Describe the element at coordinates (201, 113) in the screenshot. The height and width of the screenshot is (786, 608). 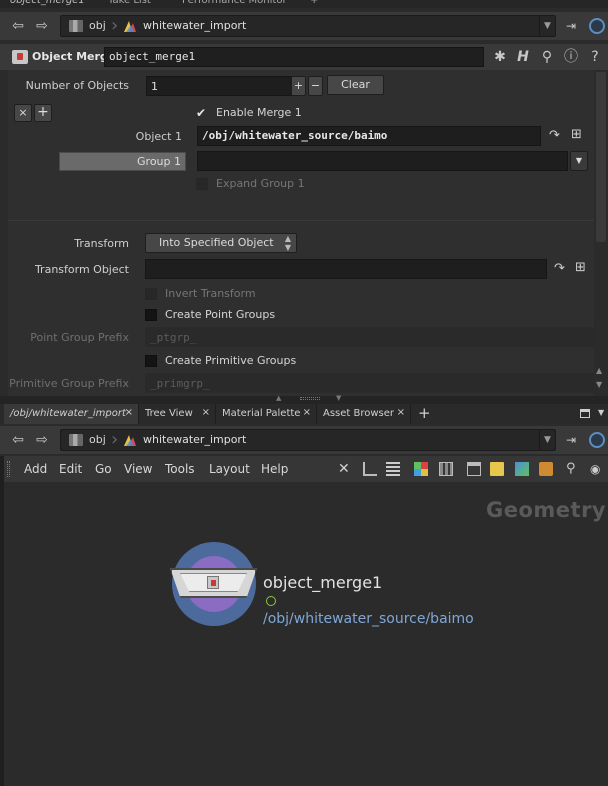
I see `enable-merge-checkbox: ✔` at that location.